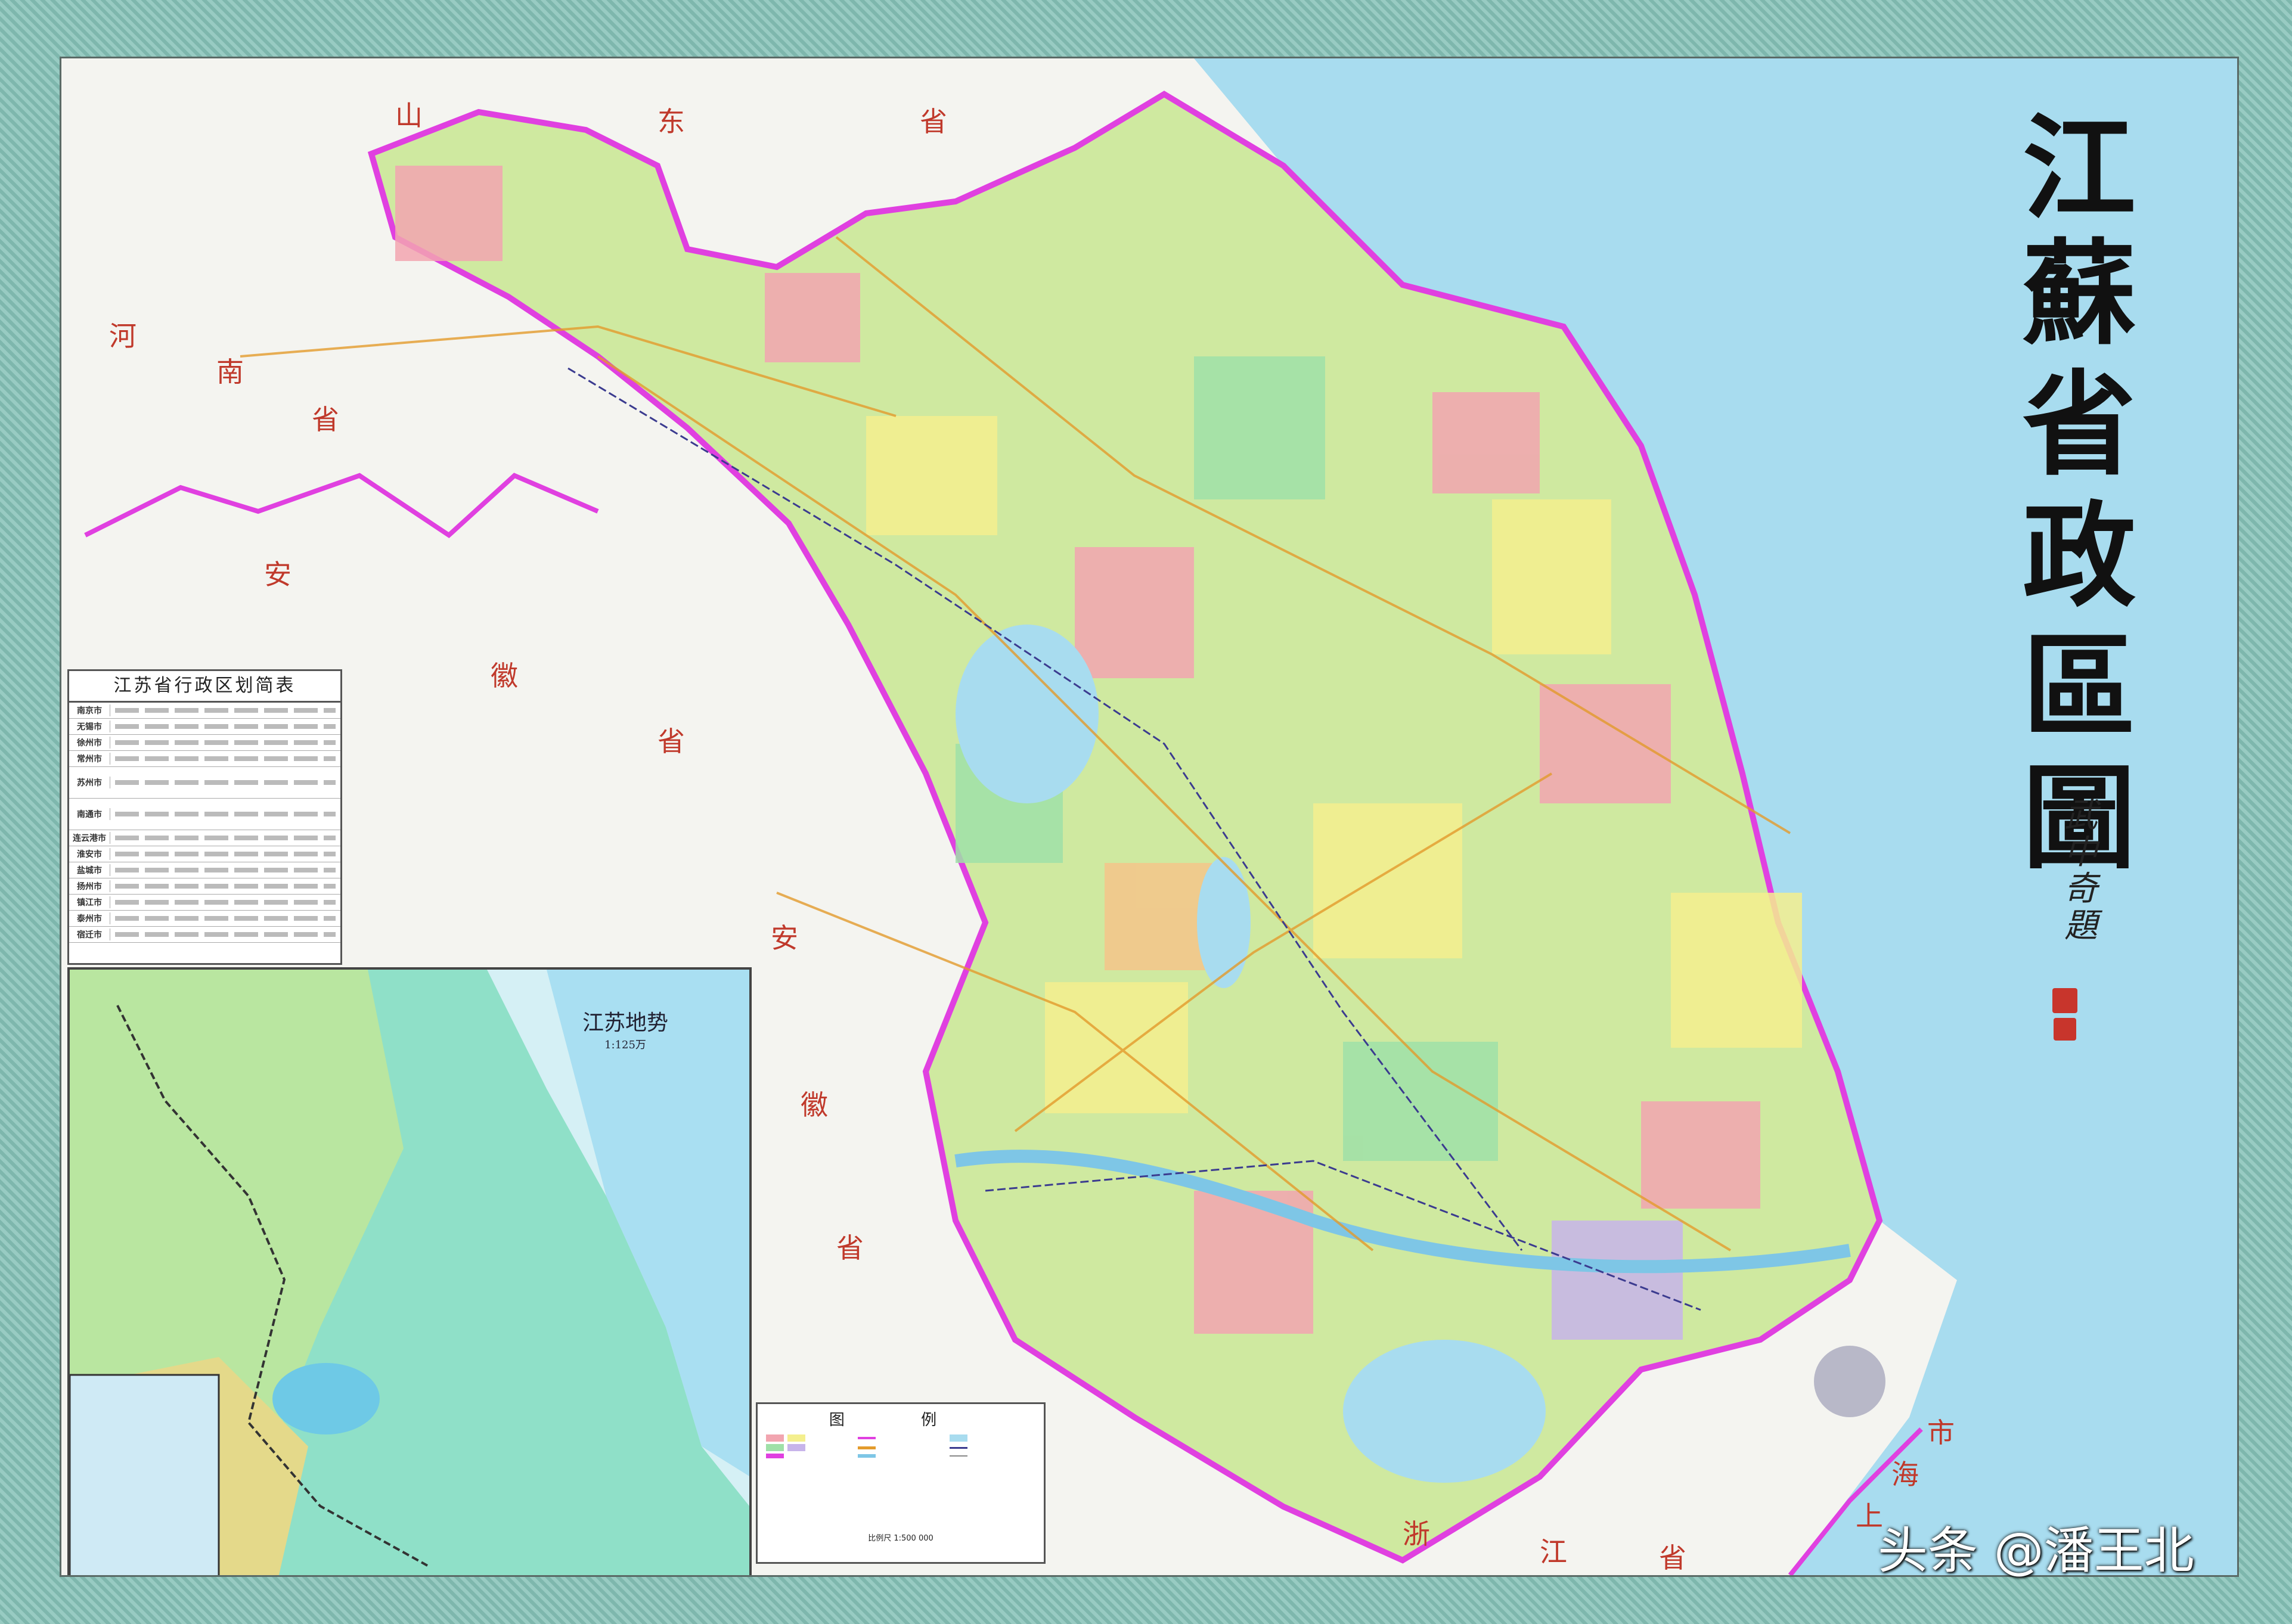 Image resolution: width=2292 pixels, height=1624 pixels. Describe the element at coordinates (1850, 1381) in the screenshot. I see `shanghai-area` at that location.